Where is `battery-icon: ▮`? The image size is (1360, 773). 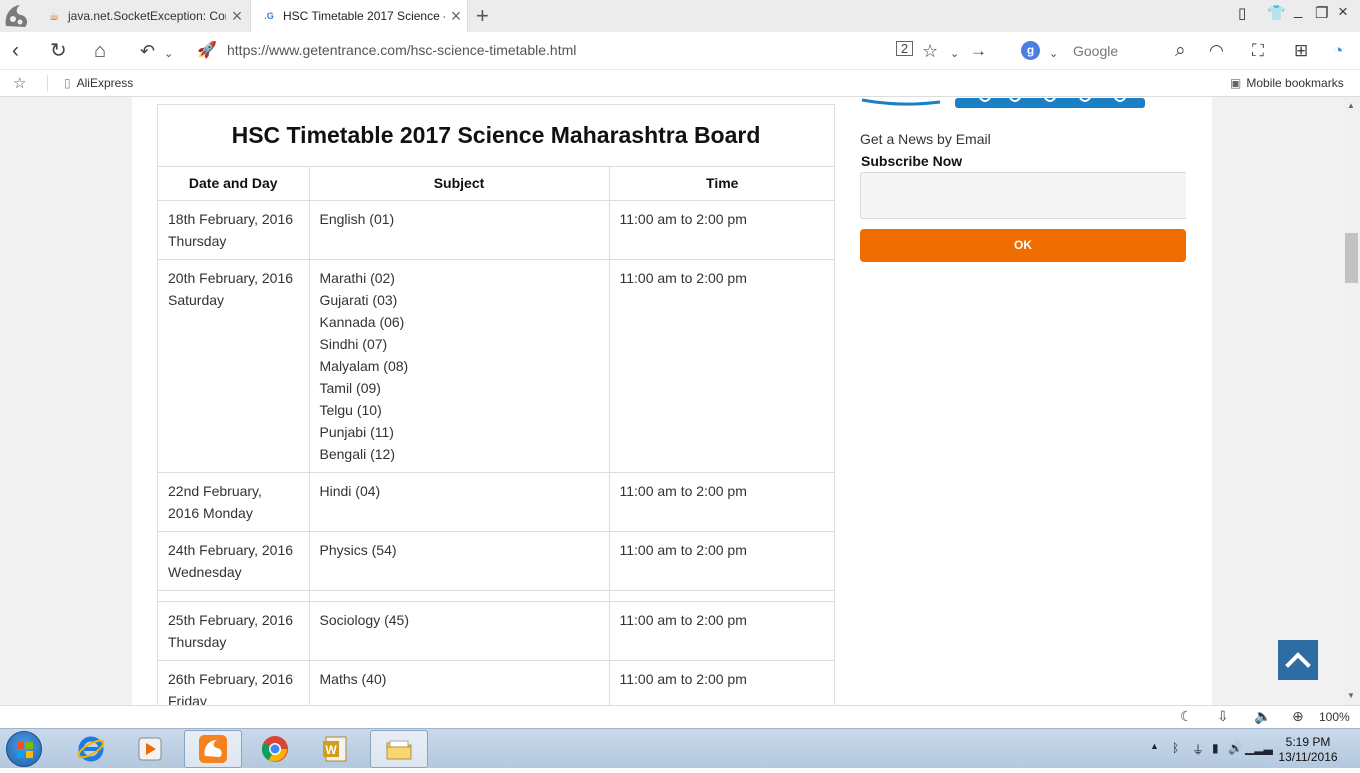
battery-icon: ▮ is located at coordinates (1215, 748).